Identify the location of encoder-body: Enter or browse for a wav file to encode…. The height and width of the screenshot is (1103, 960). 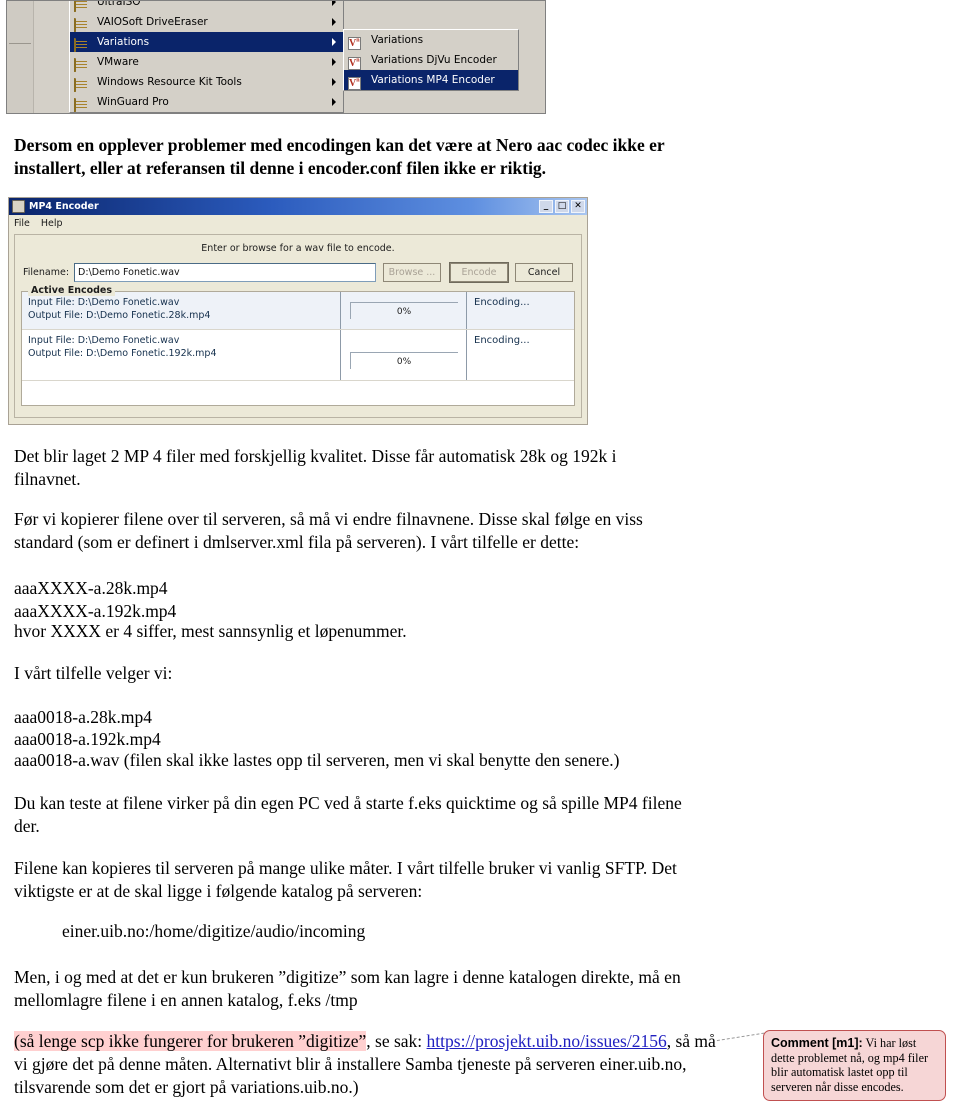
(298, 326).